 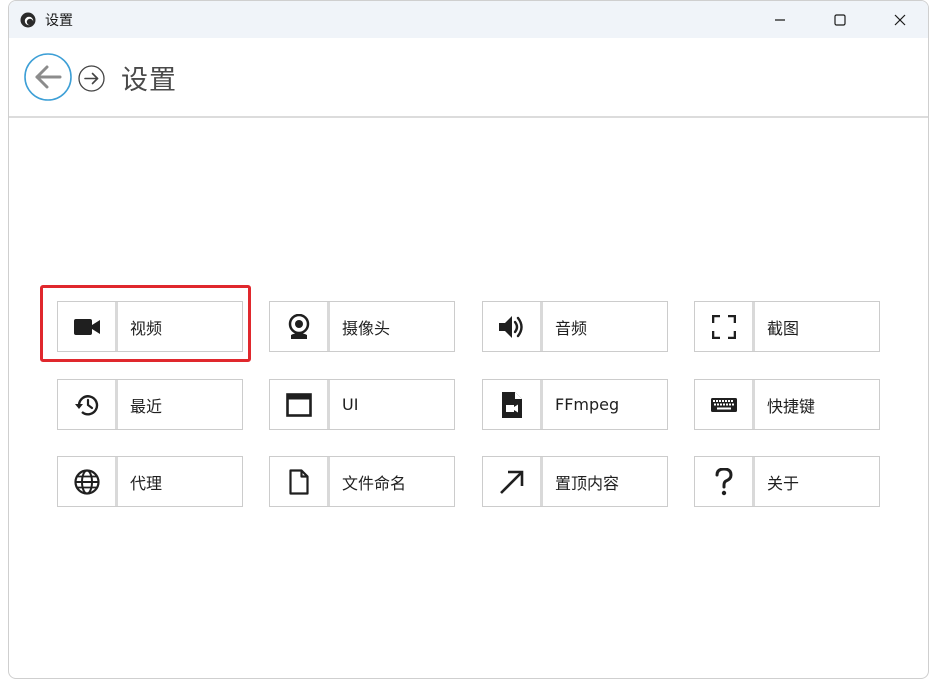 What do you see at coordinates (86, 326) in the screenshot?
I see `video-camera-icon` at bounding box center [86, 326].